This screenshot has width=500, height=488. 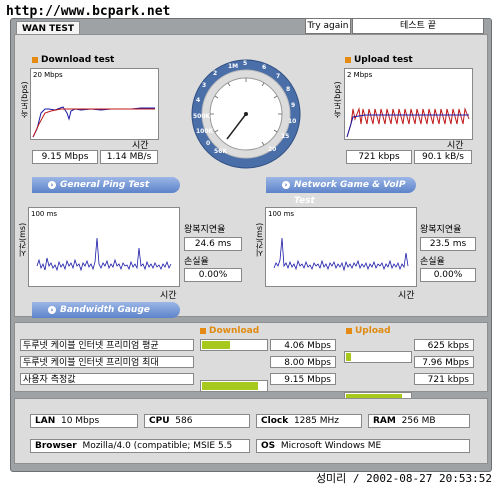 I want to click on download-title: Download test, so click(x=73, y=60).